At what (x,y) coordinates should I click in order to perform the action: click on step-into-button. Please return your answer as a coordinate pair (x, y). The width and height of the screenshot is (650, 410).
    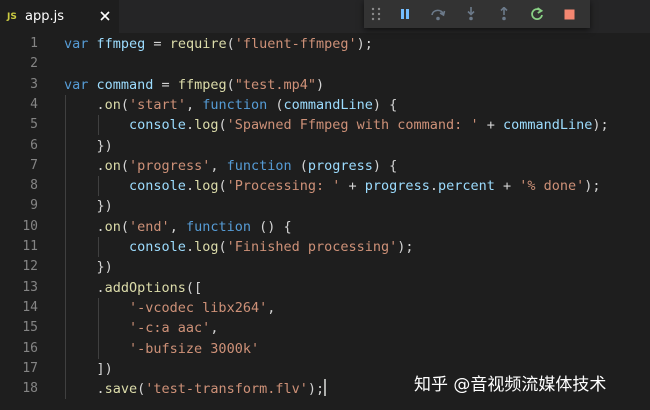
    Looking at the image, I should click on (470, 14).